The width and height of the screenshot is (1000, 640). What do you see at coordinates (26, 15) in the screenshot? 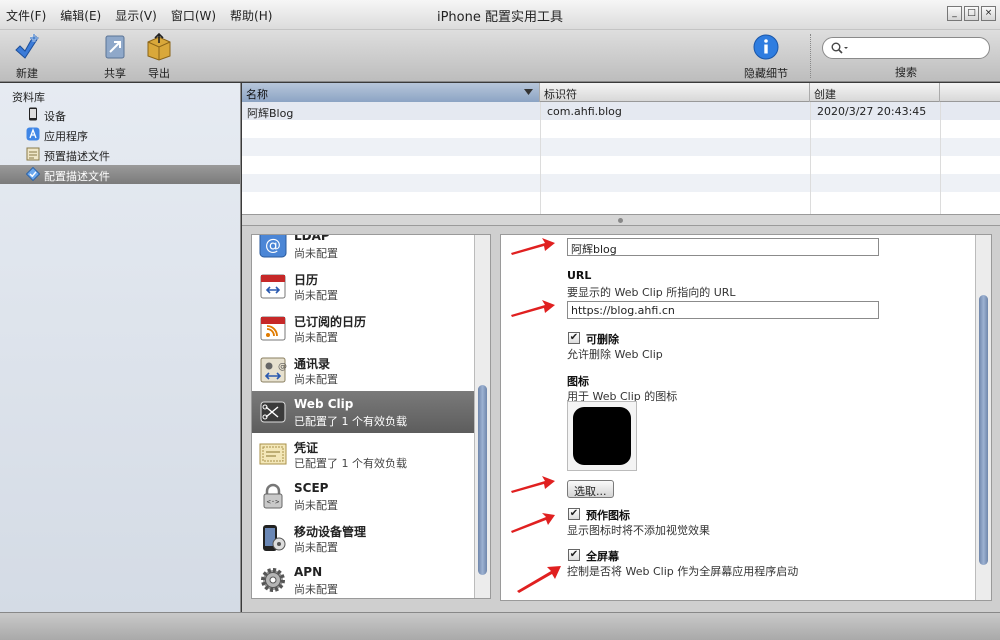
I see `menu-file: 文件(F)` at bounding box center [26, 15].